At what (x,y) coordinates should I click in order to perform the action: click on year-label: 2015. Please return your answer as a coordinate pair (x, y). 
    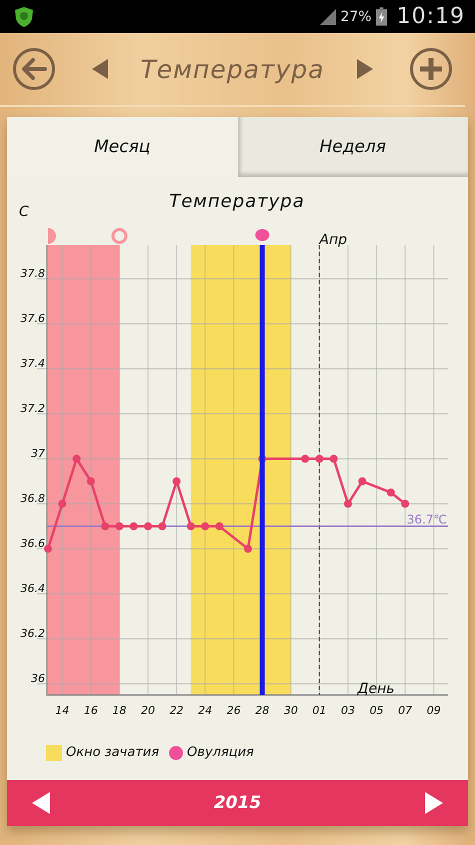
    Looking at the image, I should click on (238, 803).